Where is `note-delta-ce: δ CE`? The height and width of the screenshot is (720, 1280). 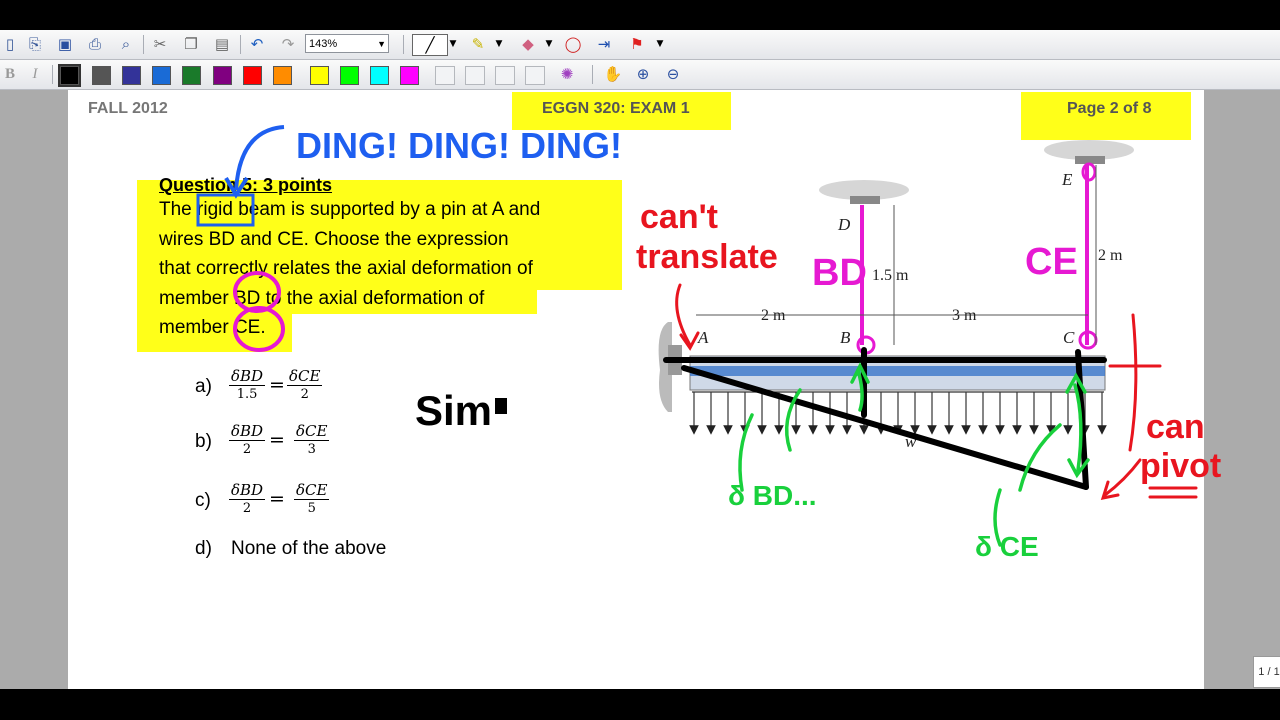
note-delta-ce: δ CE is located at coordinates (1007, 546).